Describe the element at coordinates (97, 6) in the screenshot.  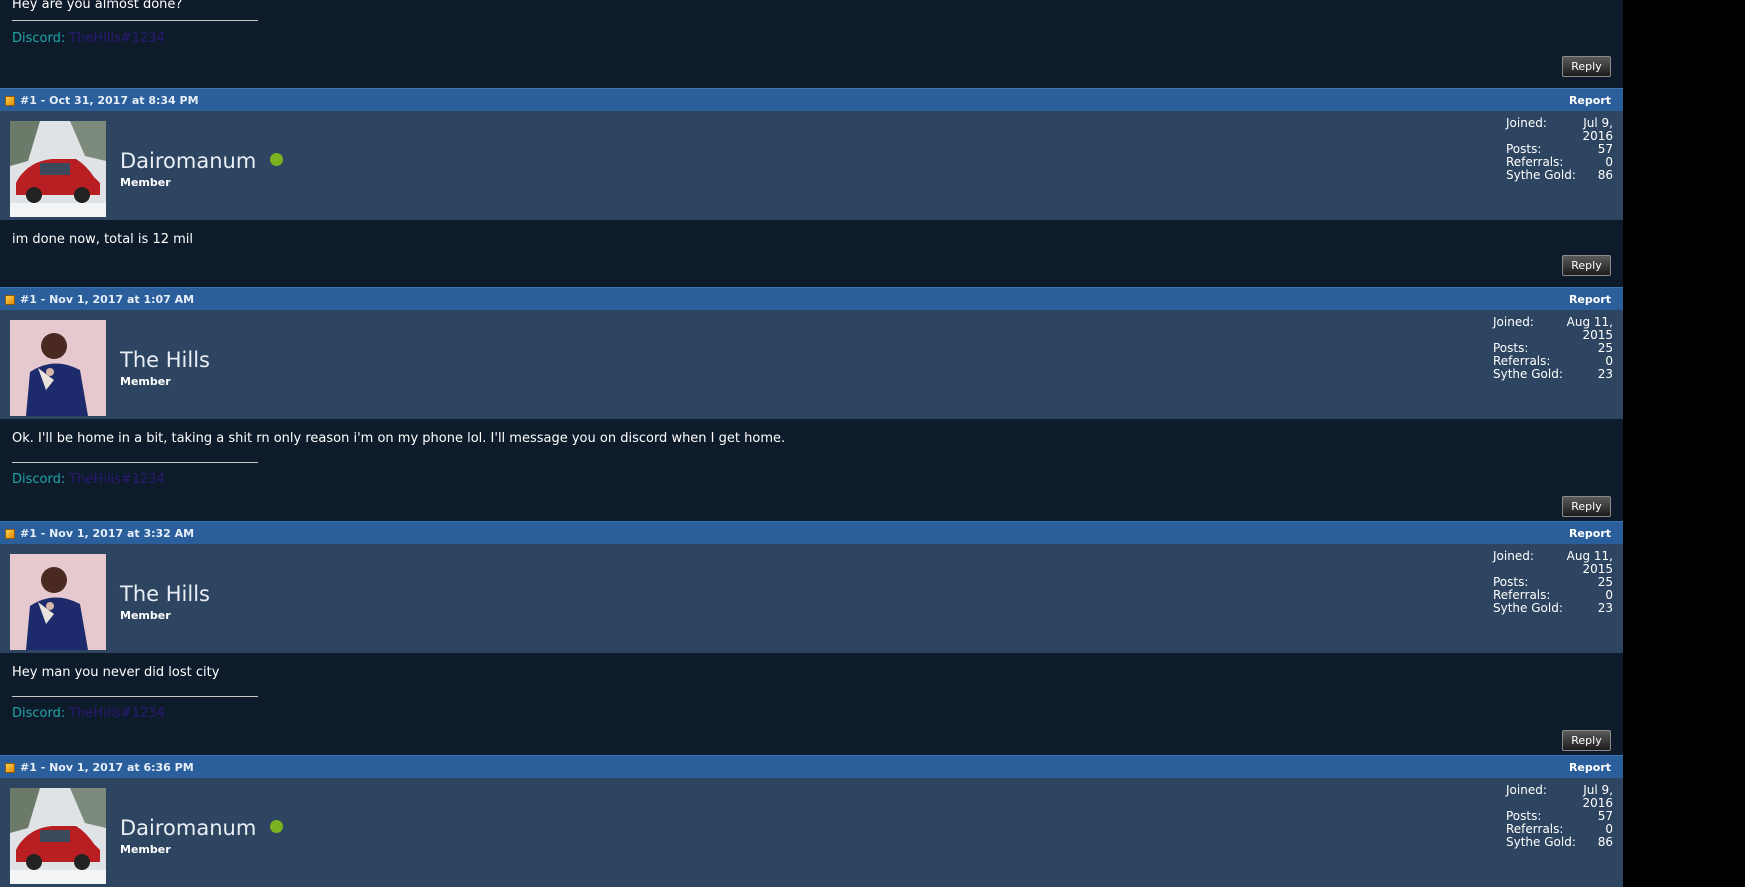
I see `post-text: Hey are you almost done?` at that location.